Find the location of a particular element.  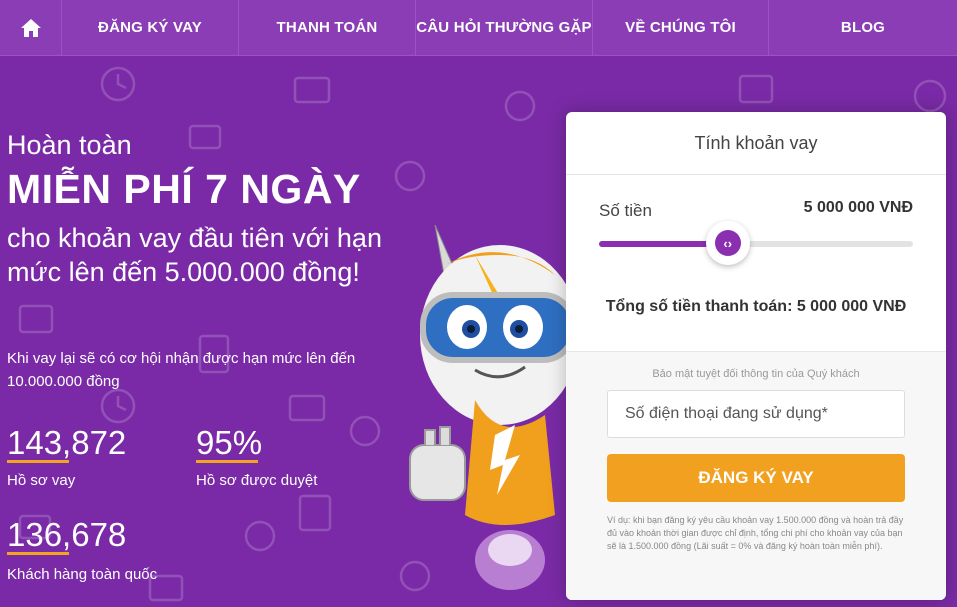

calculator-title: Tính khoản vay is located at coordinates (756, 143).